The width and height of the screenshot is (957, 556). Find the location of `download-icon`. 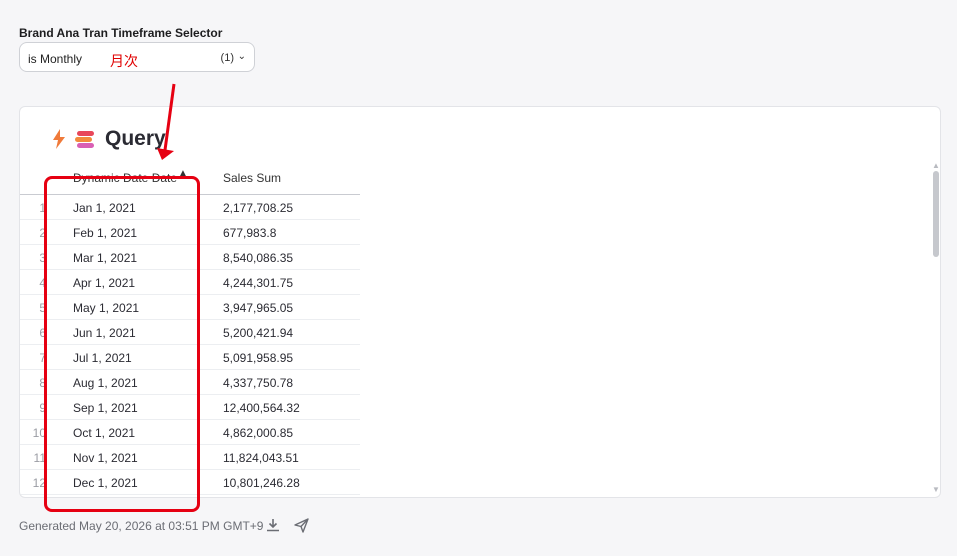

download-icon is located at coordinates (273, 525).